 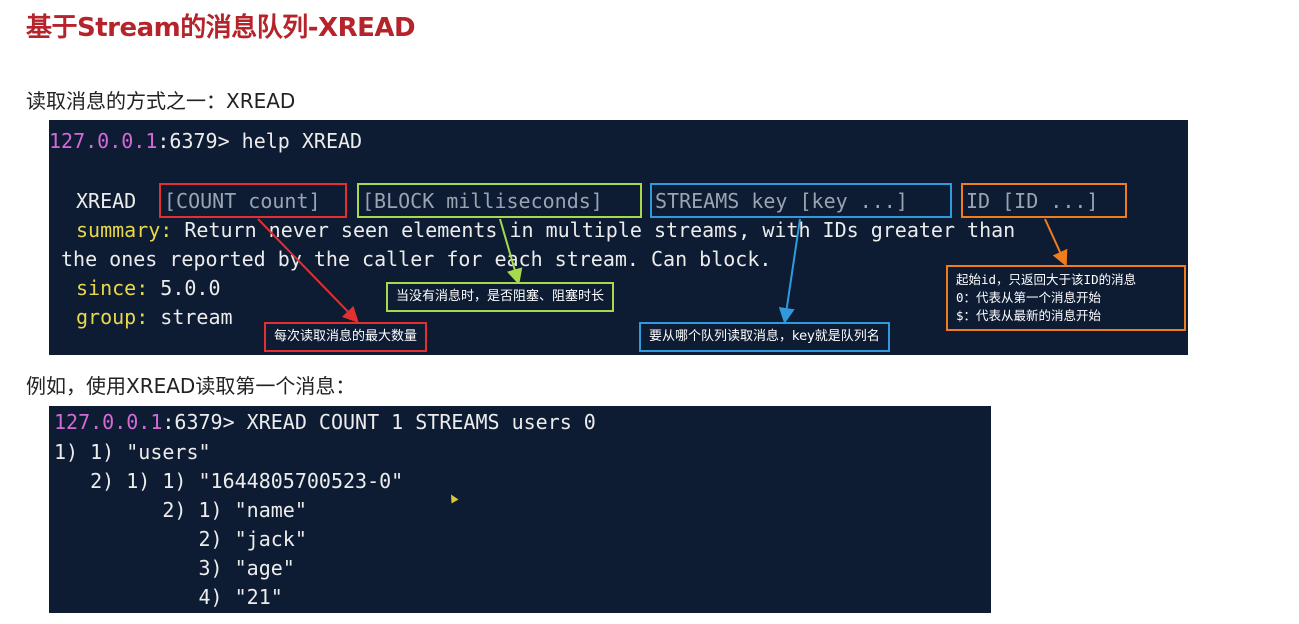 What do you see at coordinates (379, 422) in the screenshot?
I see `prompt-command: :6379> XREAD COUNT 1 STREAMS users 0` at bounding box center [379, 422].